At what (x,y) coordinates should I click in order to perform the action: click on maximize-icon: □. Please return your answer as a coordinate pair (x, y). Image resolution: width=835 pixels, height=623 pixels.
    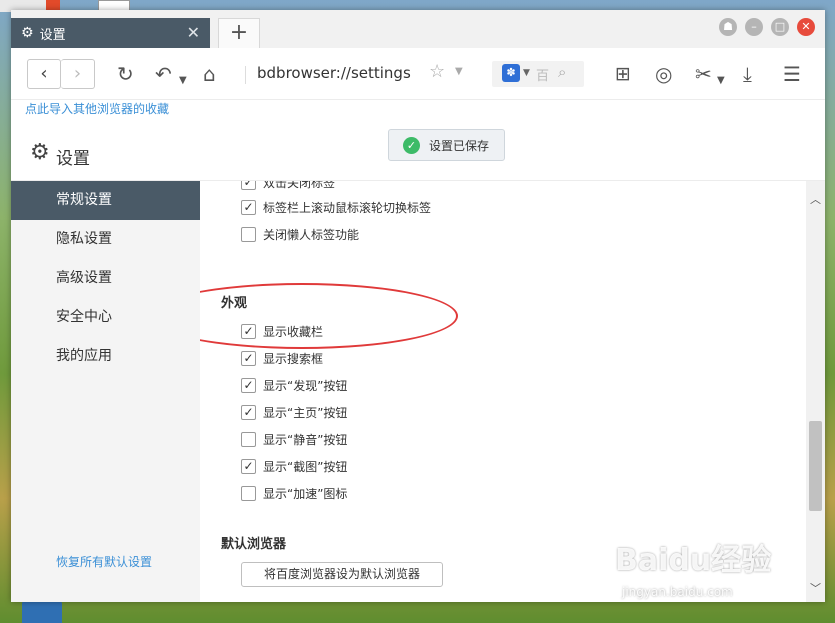
    Looking at the image, I should click on (780, 27).